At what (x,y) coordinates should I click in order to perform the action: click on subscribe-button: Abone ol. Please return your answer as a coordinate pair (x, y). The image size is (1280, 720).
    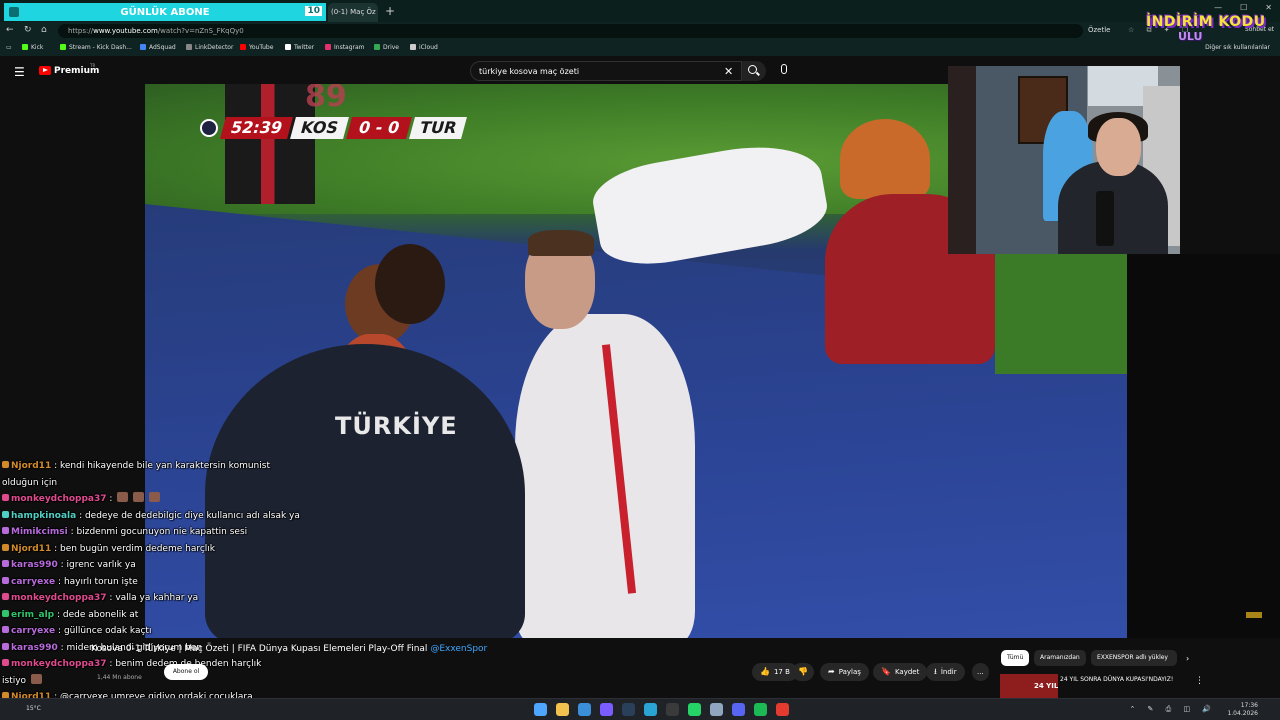
    Looking at the image, I should click on (186, 672).